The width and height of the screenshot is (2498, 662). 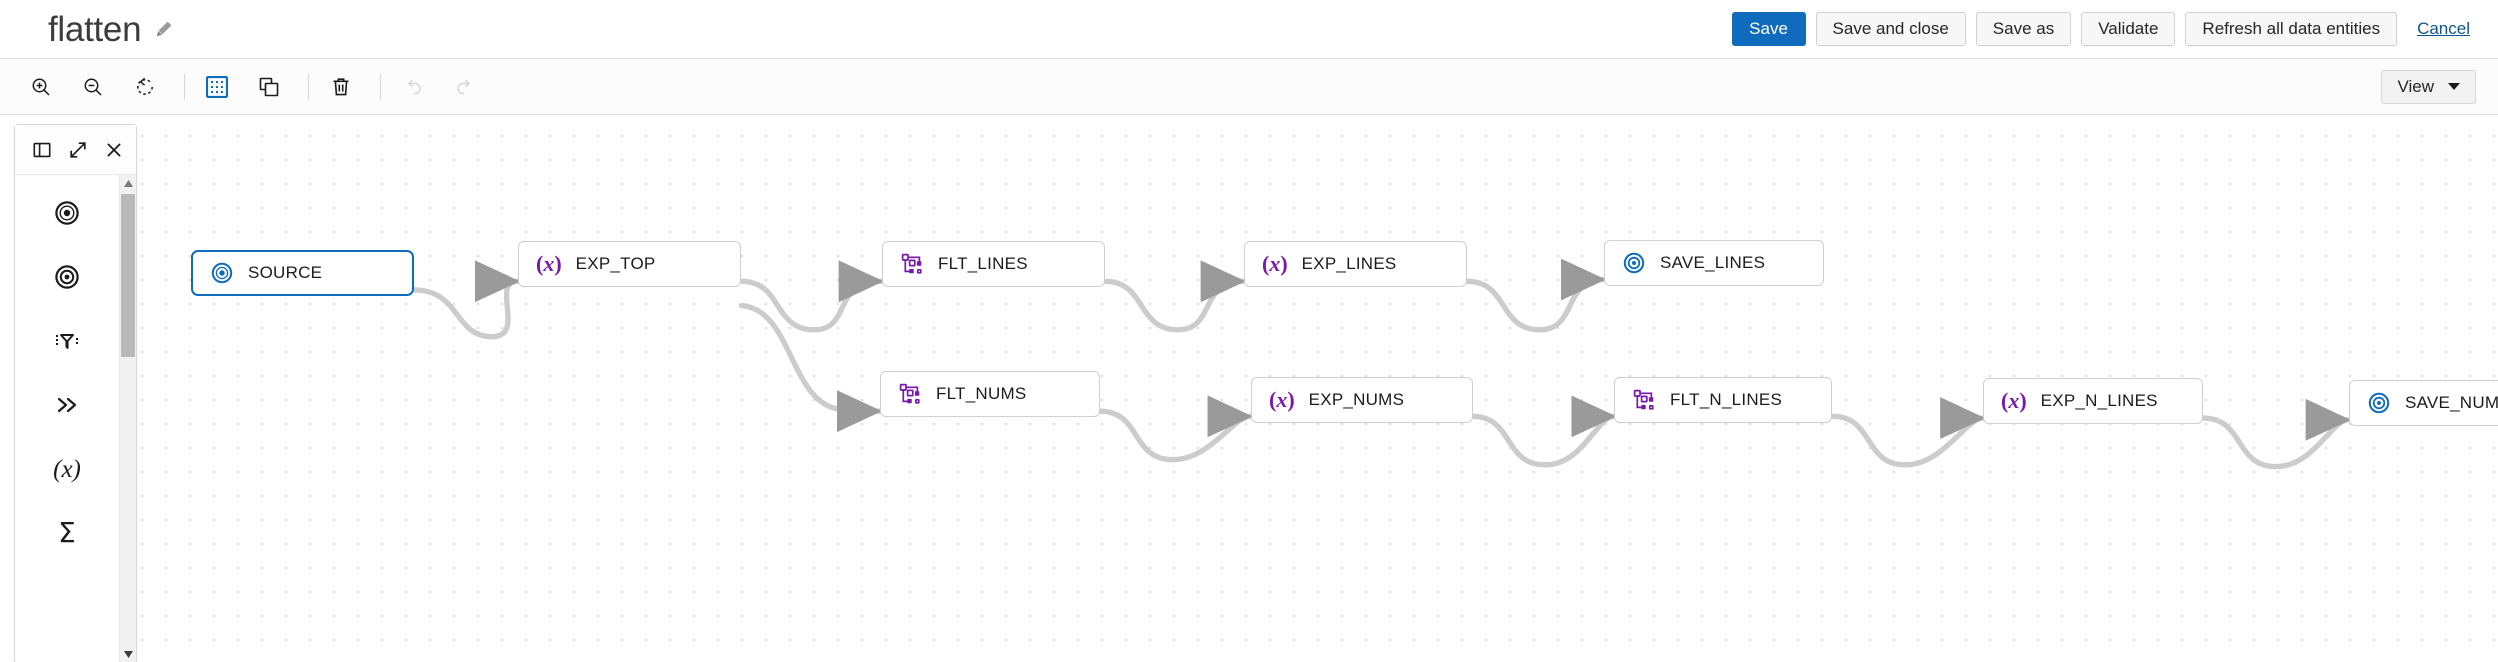 What do you see at coordinates (983, 263) in the screenshot?
I see `node-label: FLT_LINES` at bounding box center [983, 263].